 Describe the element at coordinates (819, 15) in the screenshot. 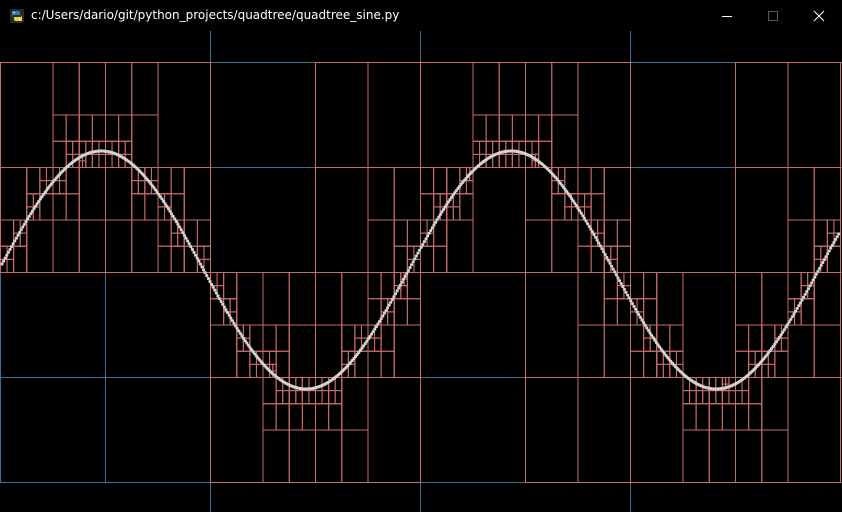

I see `close-button` at that location.